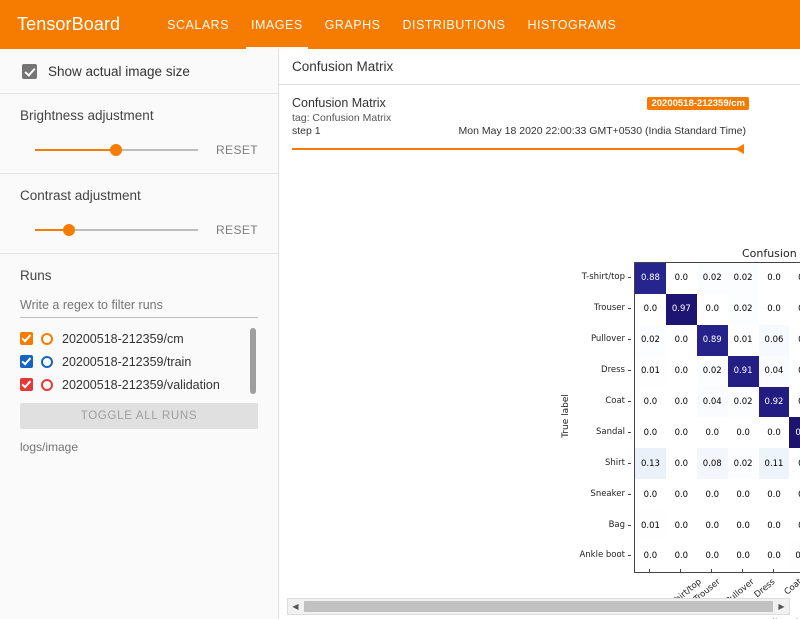 Image resolution: width=800 pixels, height=619 pixels. I want to click on y-axis-tick-label: Ankle boot, so click(600, 555).